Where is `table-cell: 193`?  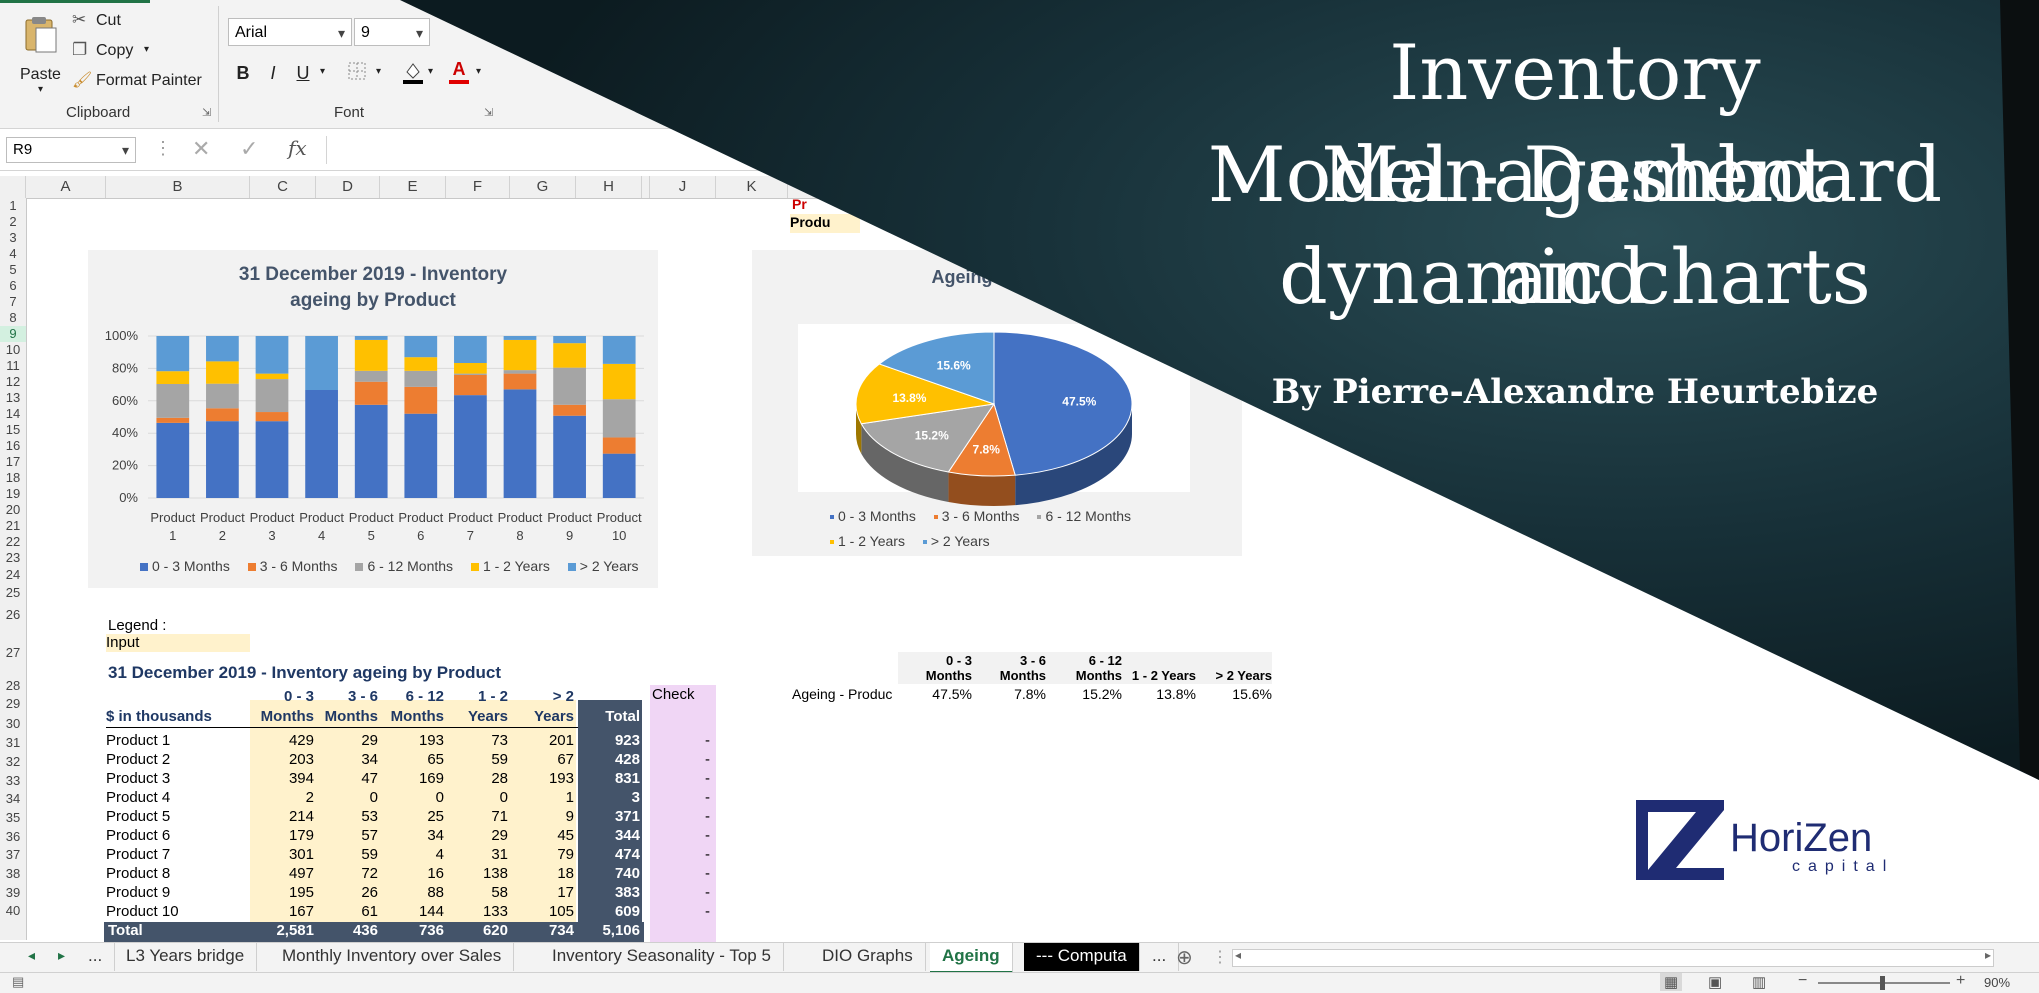 table-cell: 193 is located at coordinates (542, 778).